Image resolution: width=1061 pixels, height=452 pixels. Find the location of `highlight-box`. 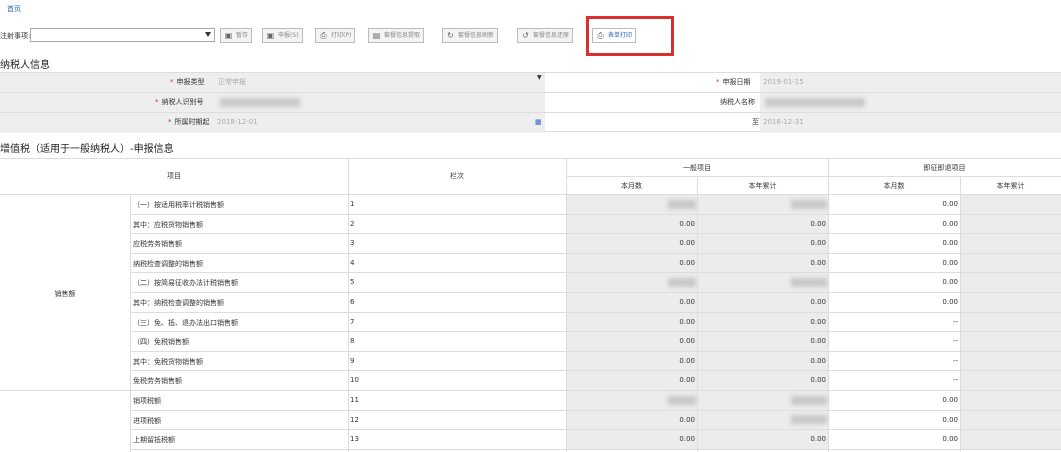

highlight-box is located at coordinates (630, 36).